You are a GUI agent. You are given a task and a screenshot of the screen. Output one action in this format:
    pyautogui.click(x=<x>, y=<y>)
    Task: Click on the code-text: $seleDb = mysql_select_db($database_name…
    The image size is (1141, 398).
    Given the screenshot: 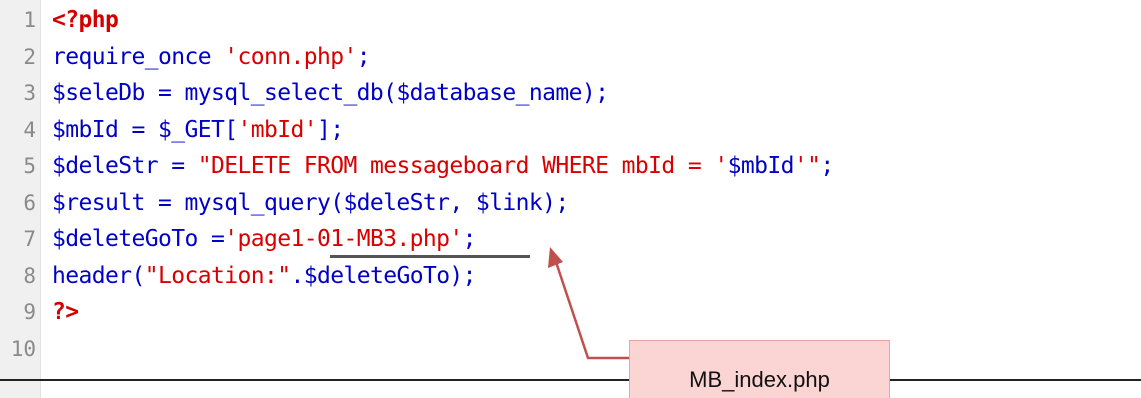 What is the action you would take?
    pyautogui.click(x=330, y=93)
    